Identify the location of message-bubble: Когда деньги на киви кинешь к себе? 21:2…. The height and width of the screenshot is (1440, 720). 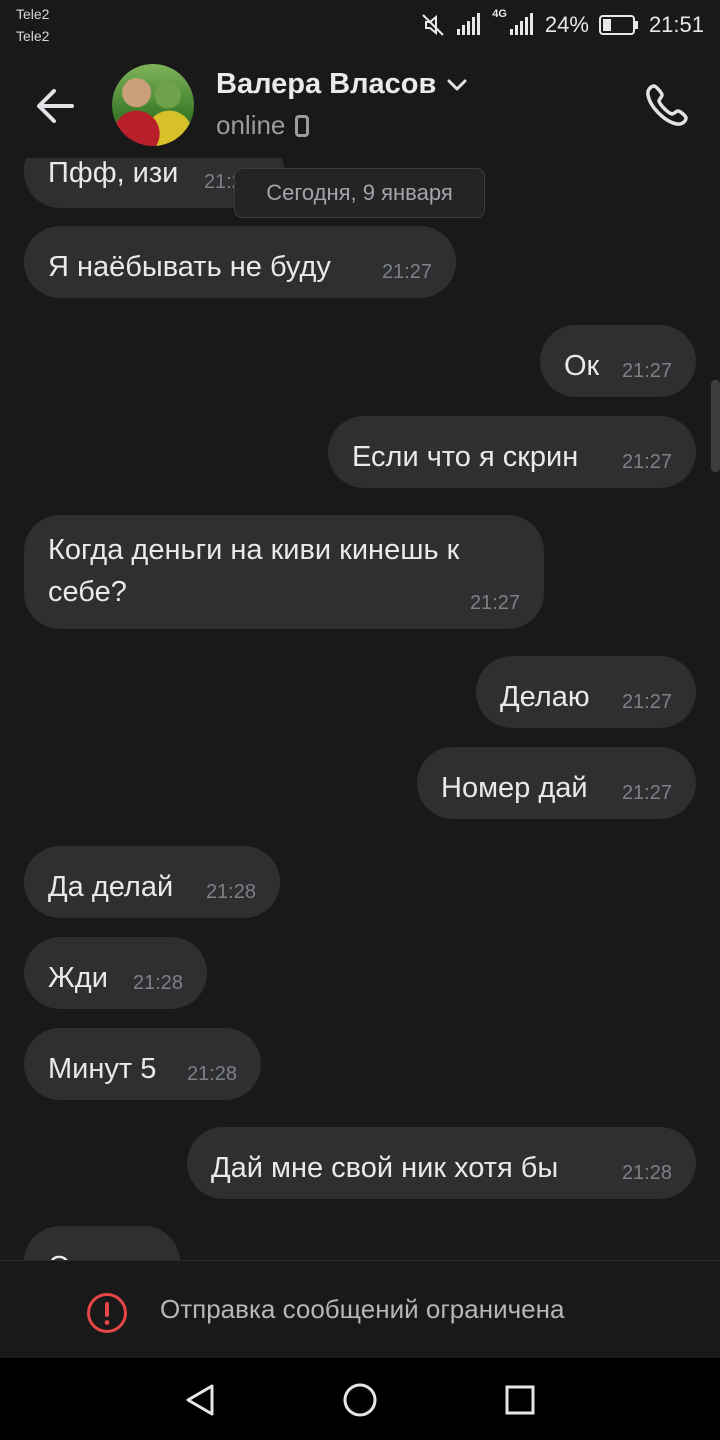
(284, 572).